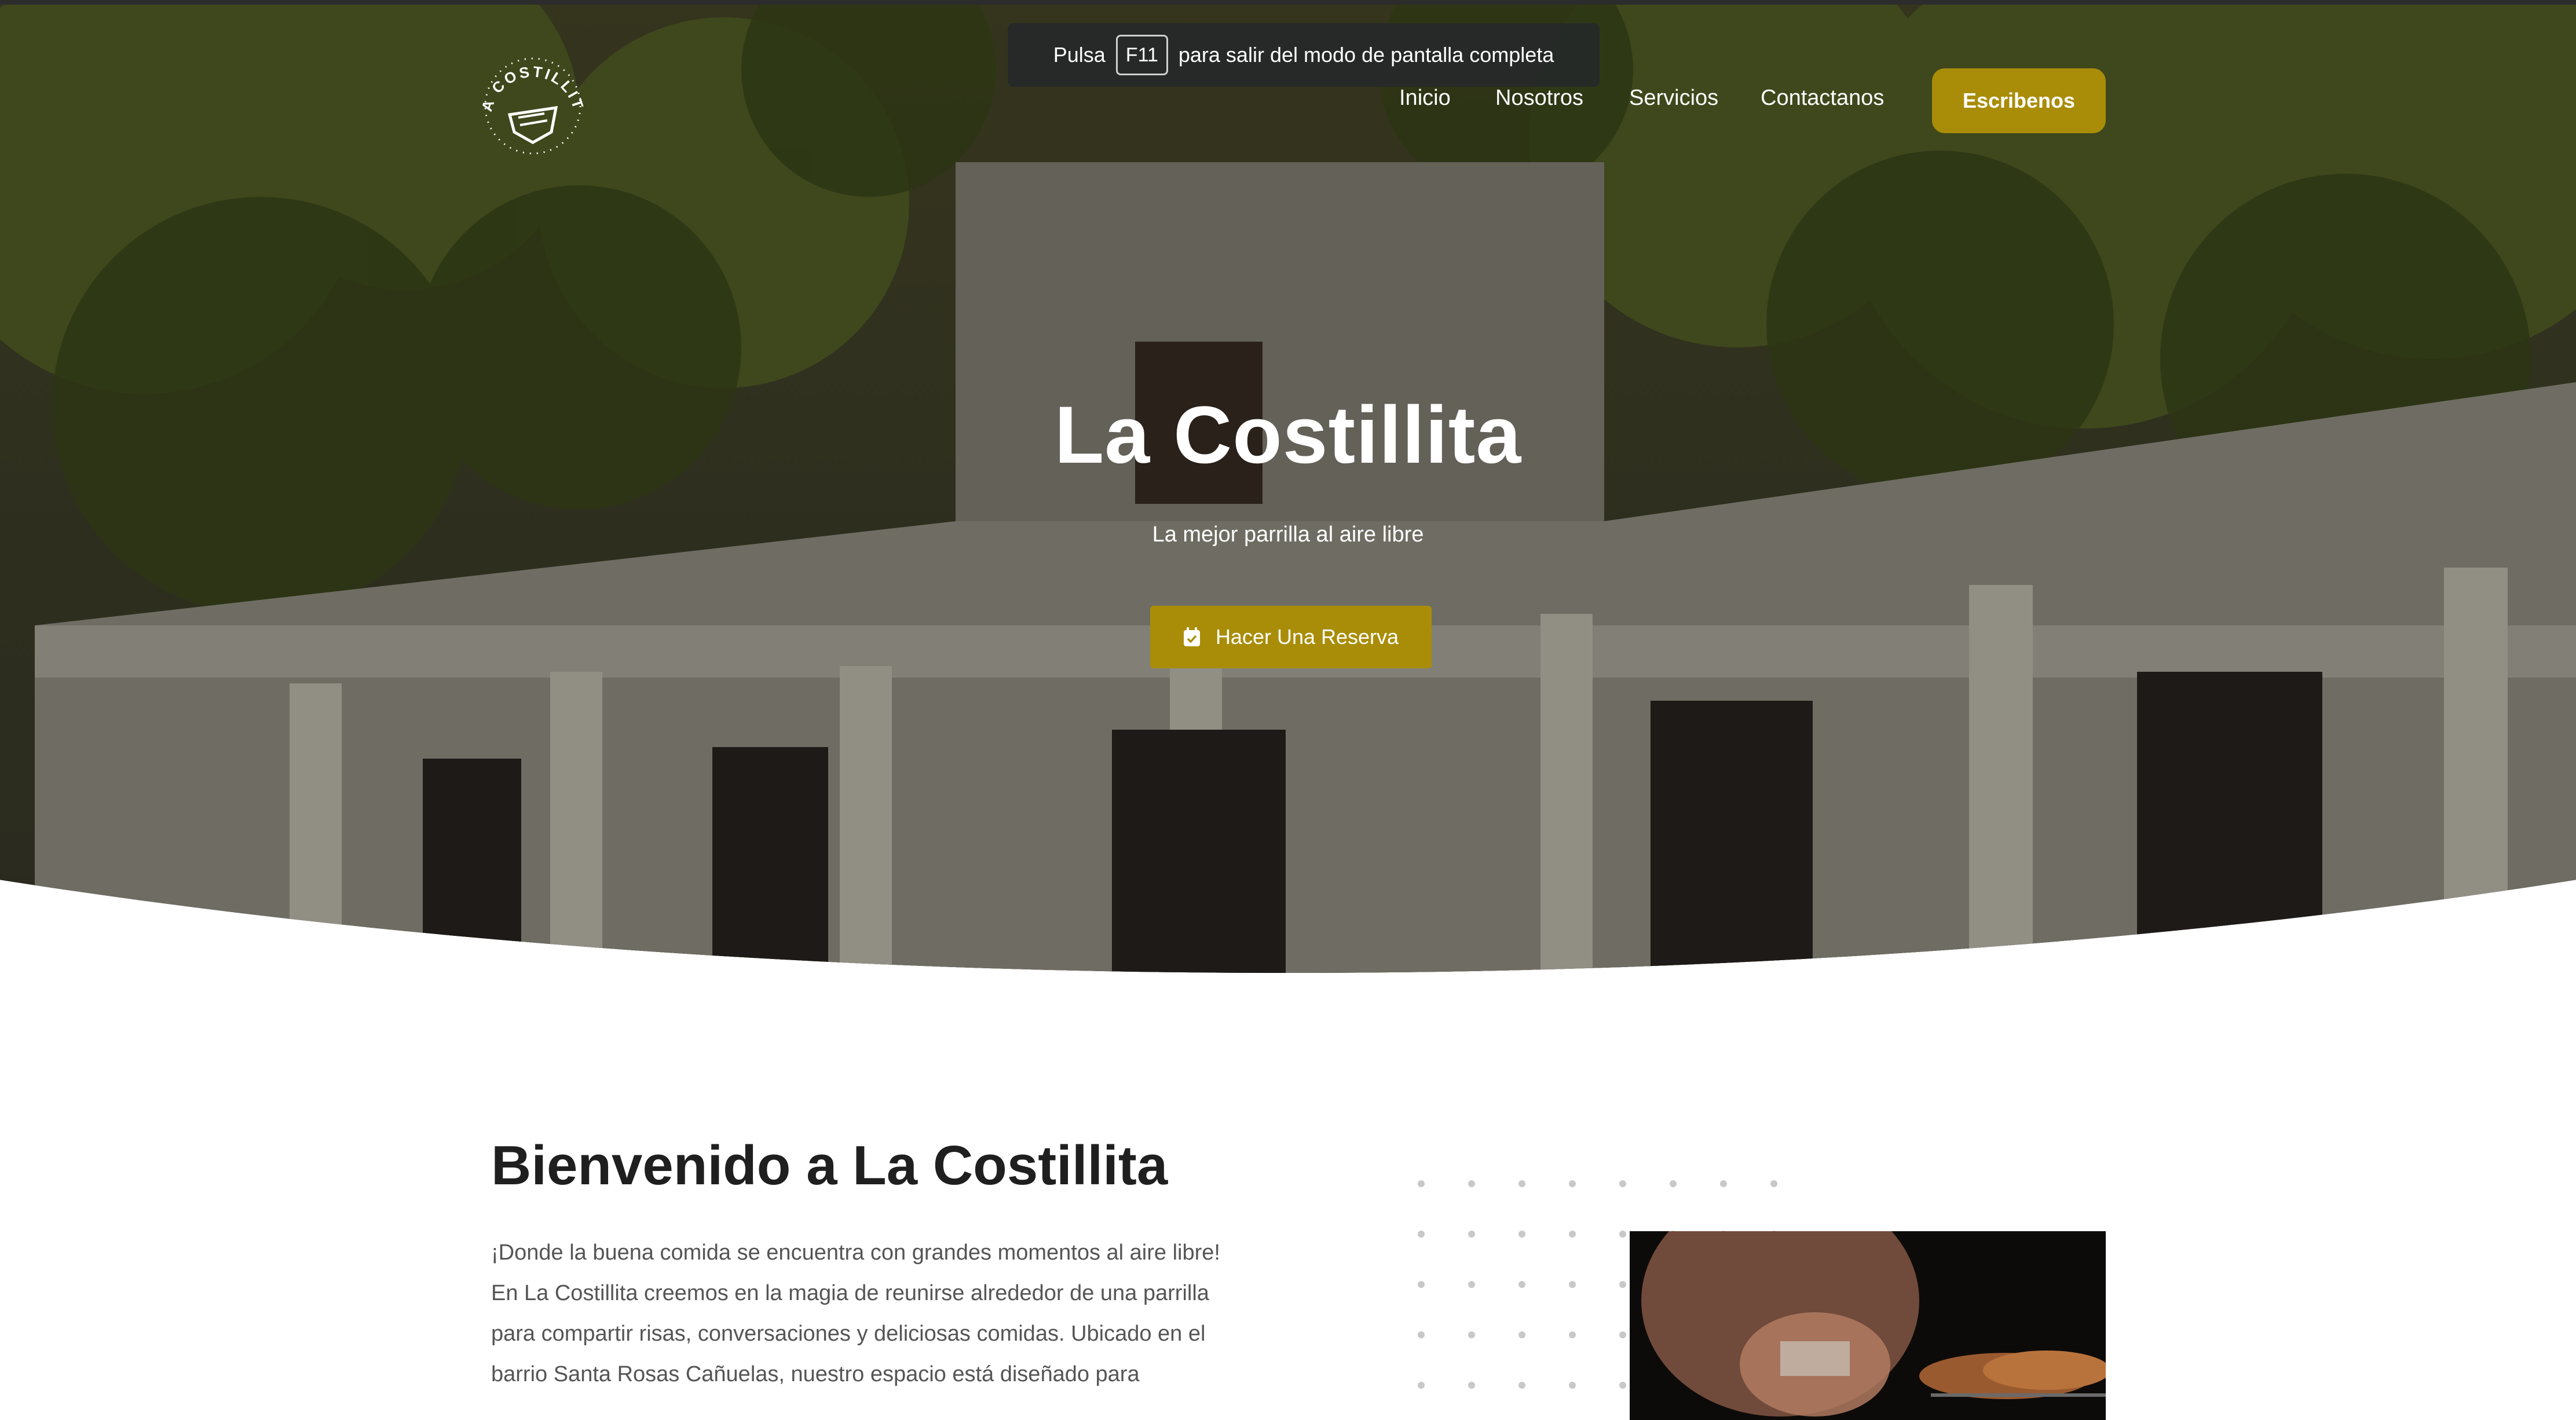  I want to click on calendar-icon, so click(1191, 636).